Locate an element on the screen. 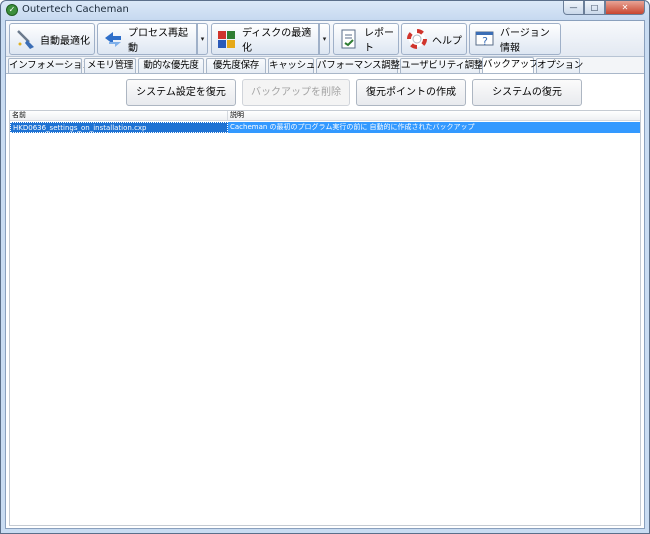 The width and height of the screenshot is (650, 534). process-restart-button: プロセス再起動 is located at coordinates (147, 39).